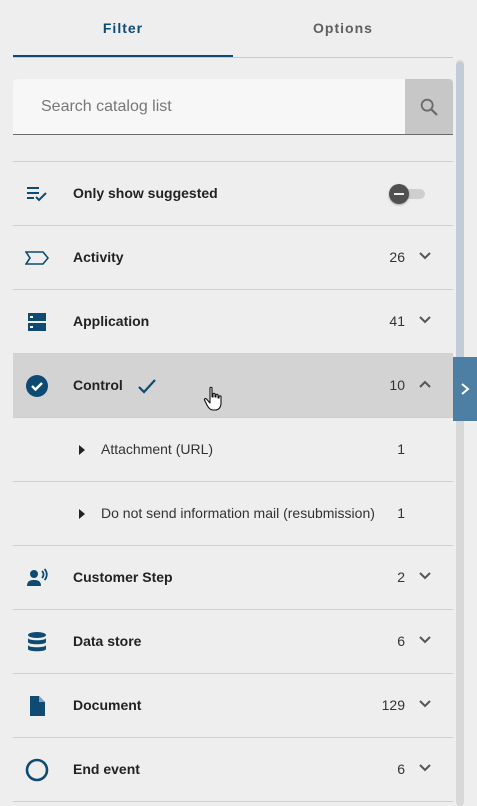  Describe the element at coordinates (107, 641) in the screenshot. I see `category-label: Data store` at that location.